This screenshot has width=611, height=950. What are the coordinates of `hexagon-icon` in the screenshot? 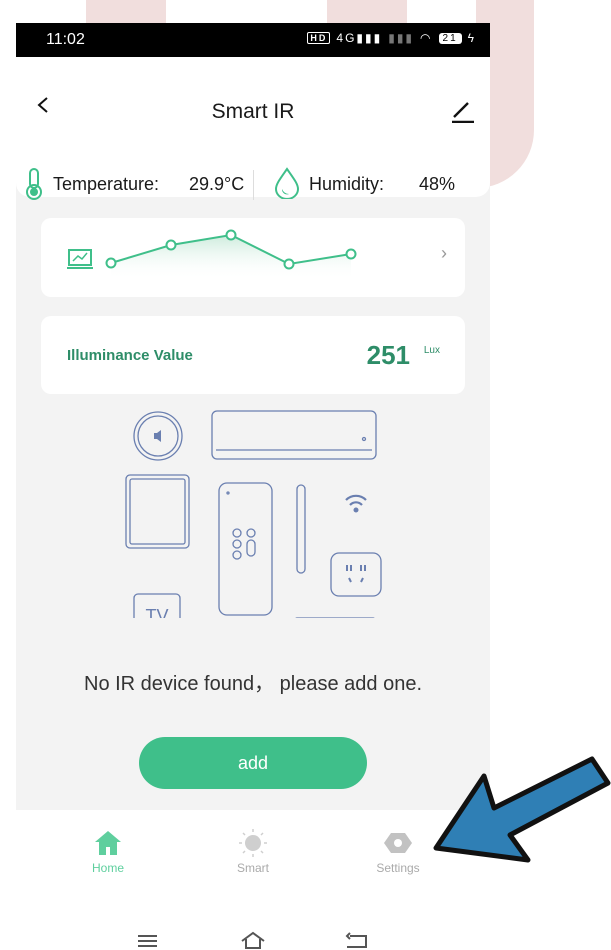 It's located at (398, 843).